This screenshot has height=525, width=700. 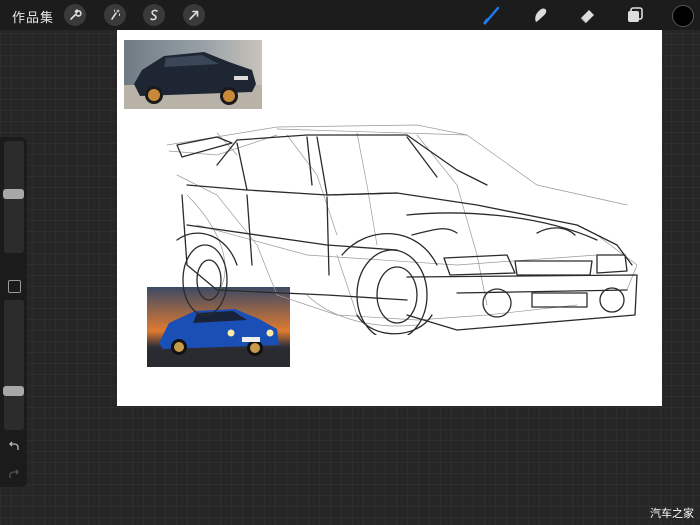 I want to click on opacity-thumb, so click(x=13, y=391).